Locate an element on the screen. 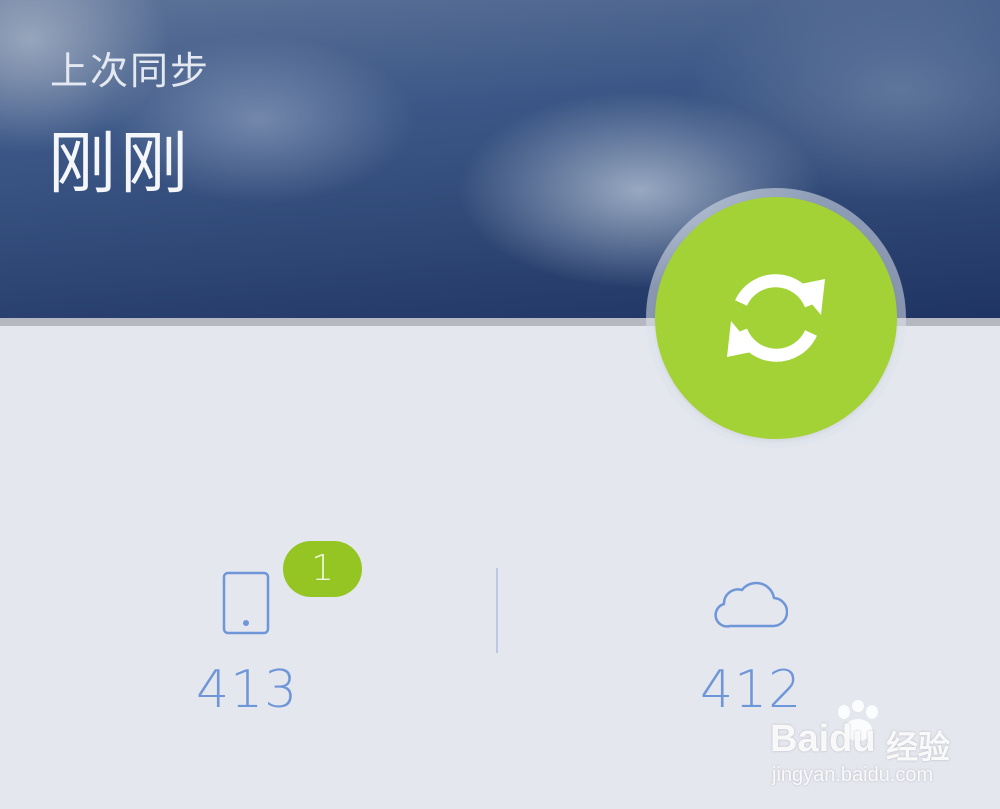 The height and width of the screenshot is (809, 1000). watermark-product: 经验 is located at coordinates (918, 747).